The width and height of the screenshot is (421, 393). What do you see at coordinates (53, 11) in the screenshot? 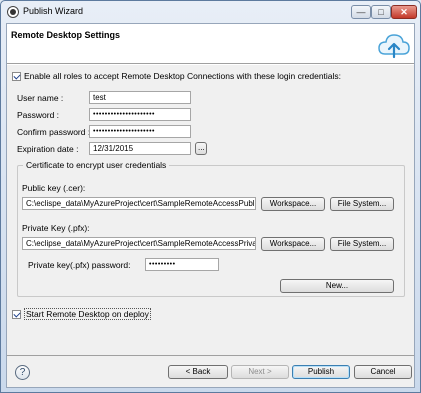
I see `window-title: Publish Wizard` at bounding box center [53, 11].